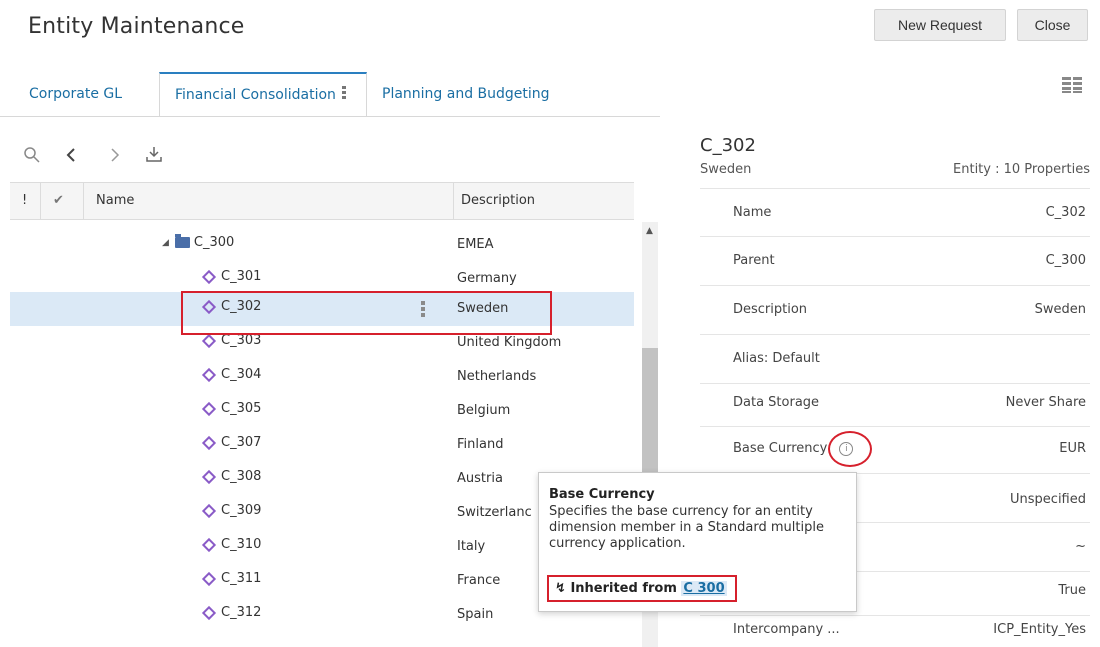 This screenshot has width=1100, height=647. I want to click on property-value: ICP_Entity_Yes, so click(1039, 629).